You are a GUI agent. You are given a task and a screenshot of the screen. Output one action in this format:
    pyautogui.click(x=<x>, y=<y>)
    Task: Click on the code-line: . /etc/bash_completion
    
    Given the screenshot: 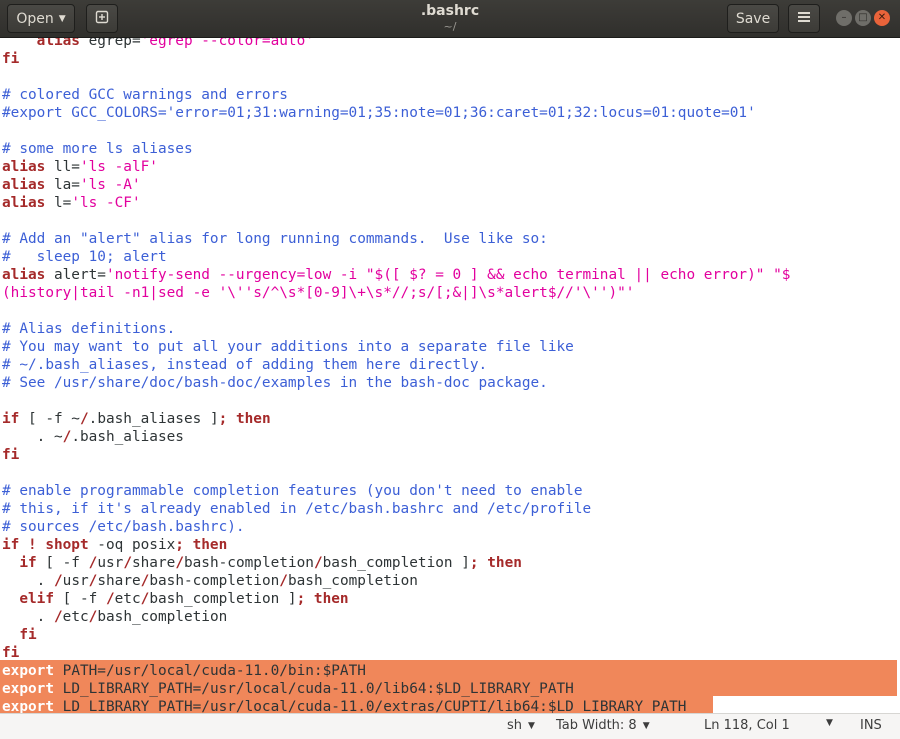 What is the action you would take?
    pyautogui.click(x=396, y=617)
    